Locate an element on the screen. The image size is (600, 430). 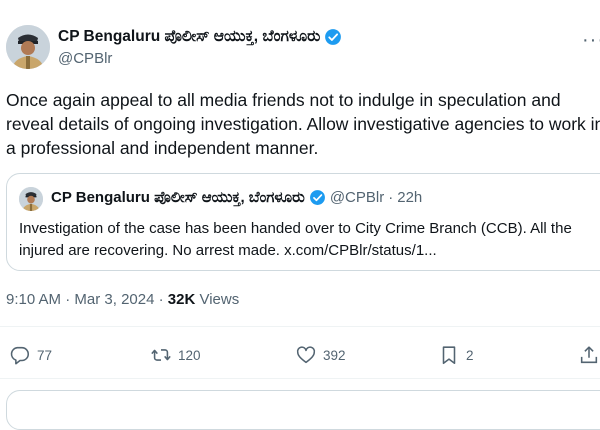
views-label: Views is located at coordinates (219, 299).